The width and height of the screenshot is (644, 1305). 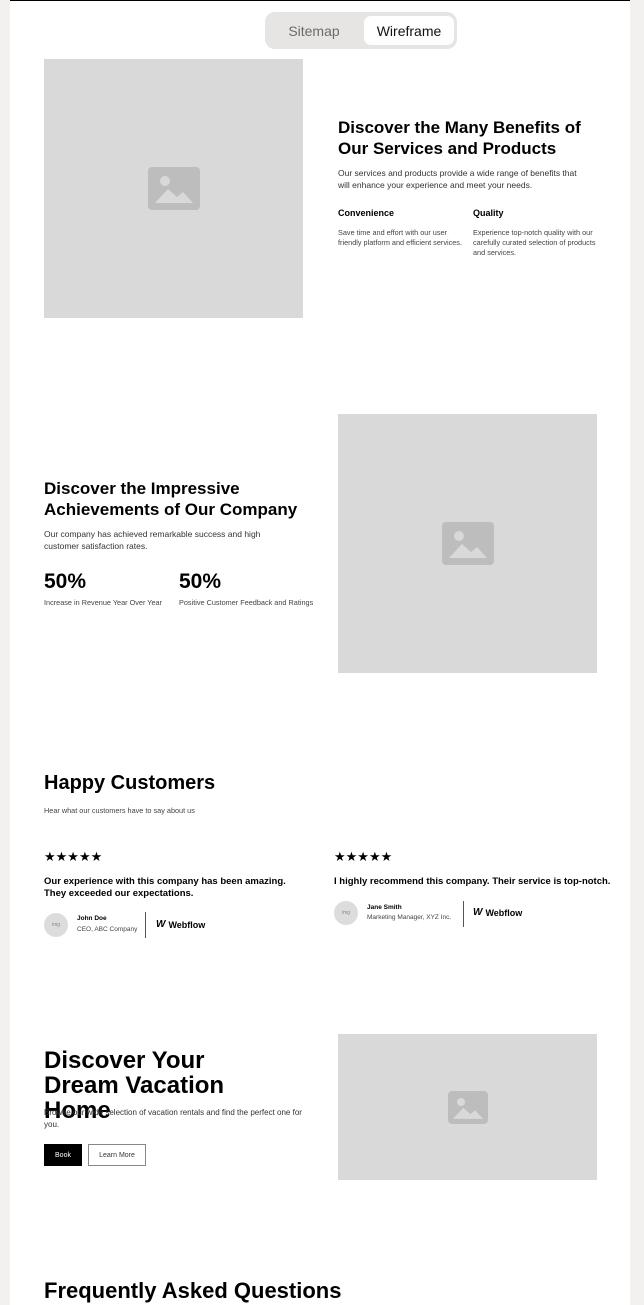 What do you see at coordinates (107, 929) in the screenshot?
I see `author-role: CEO, ABC Company` at bounding box center [107, 929].